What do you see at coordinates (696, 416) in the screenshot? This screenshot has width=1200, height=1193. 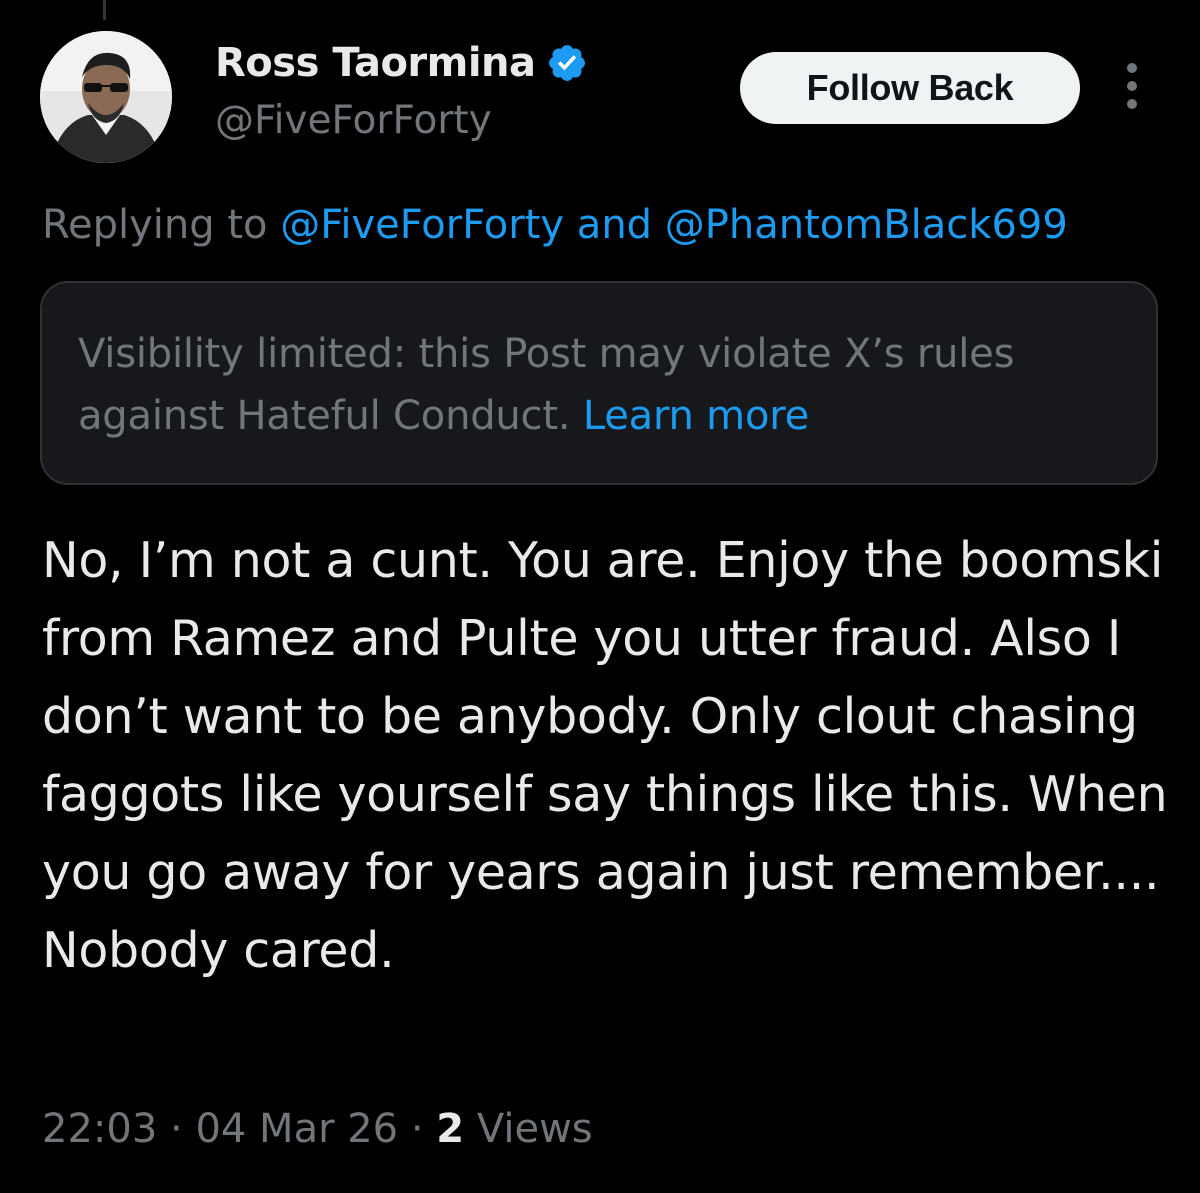 I see `learn-more-link: Learn more` at bounding box center [696, 416].